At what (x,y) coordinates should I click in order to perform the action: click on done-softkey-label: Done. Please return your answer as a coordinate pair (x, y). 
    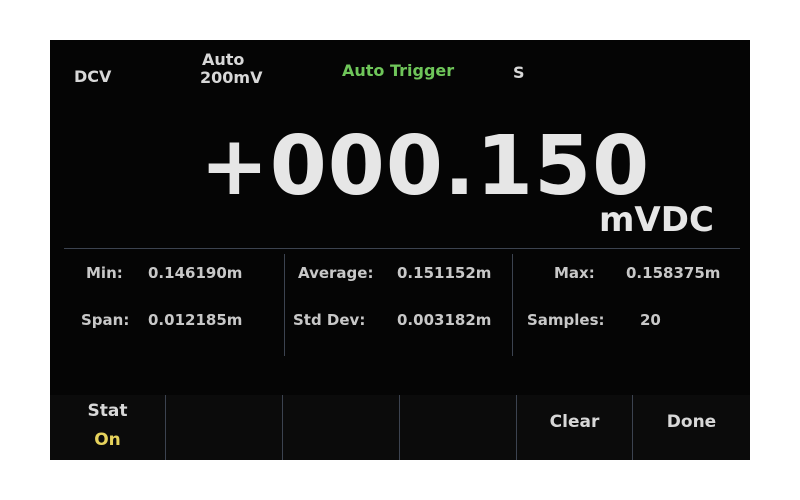
    Looking at the image, I should click on (691, 422).